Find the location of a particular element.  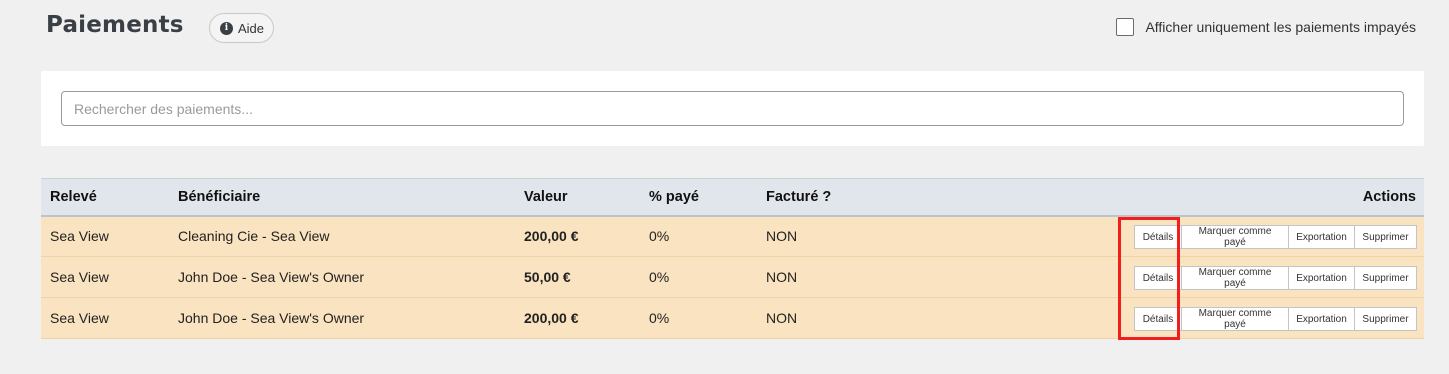

cell-beneficiary: Cleaning Cie - Sea View is located at coordinates (254, 236).